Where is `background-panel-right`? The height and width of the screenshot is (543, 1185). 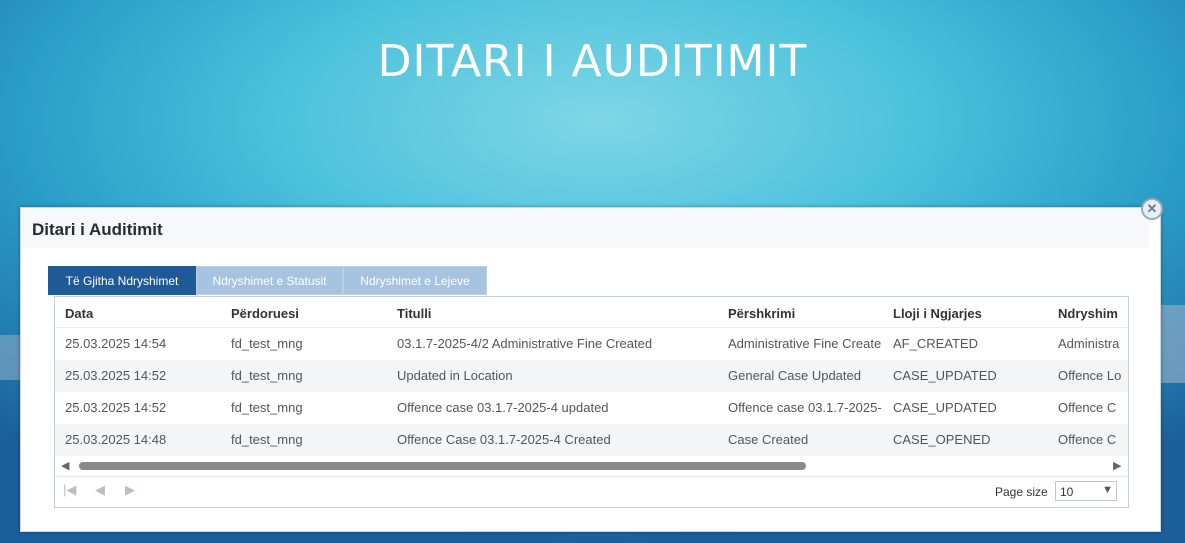 background-panel-right is located at coordinates (1172, 344).